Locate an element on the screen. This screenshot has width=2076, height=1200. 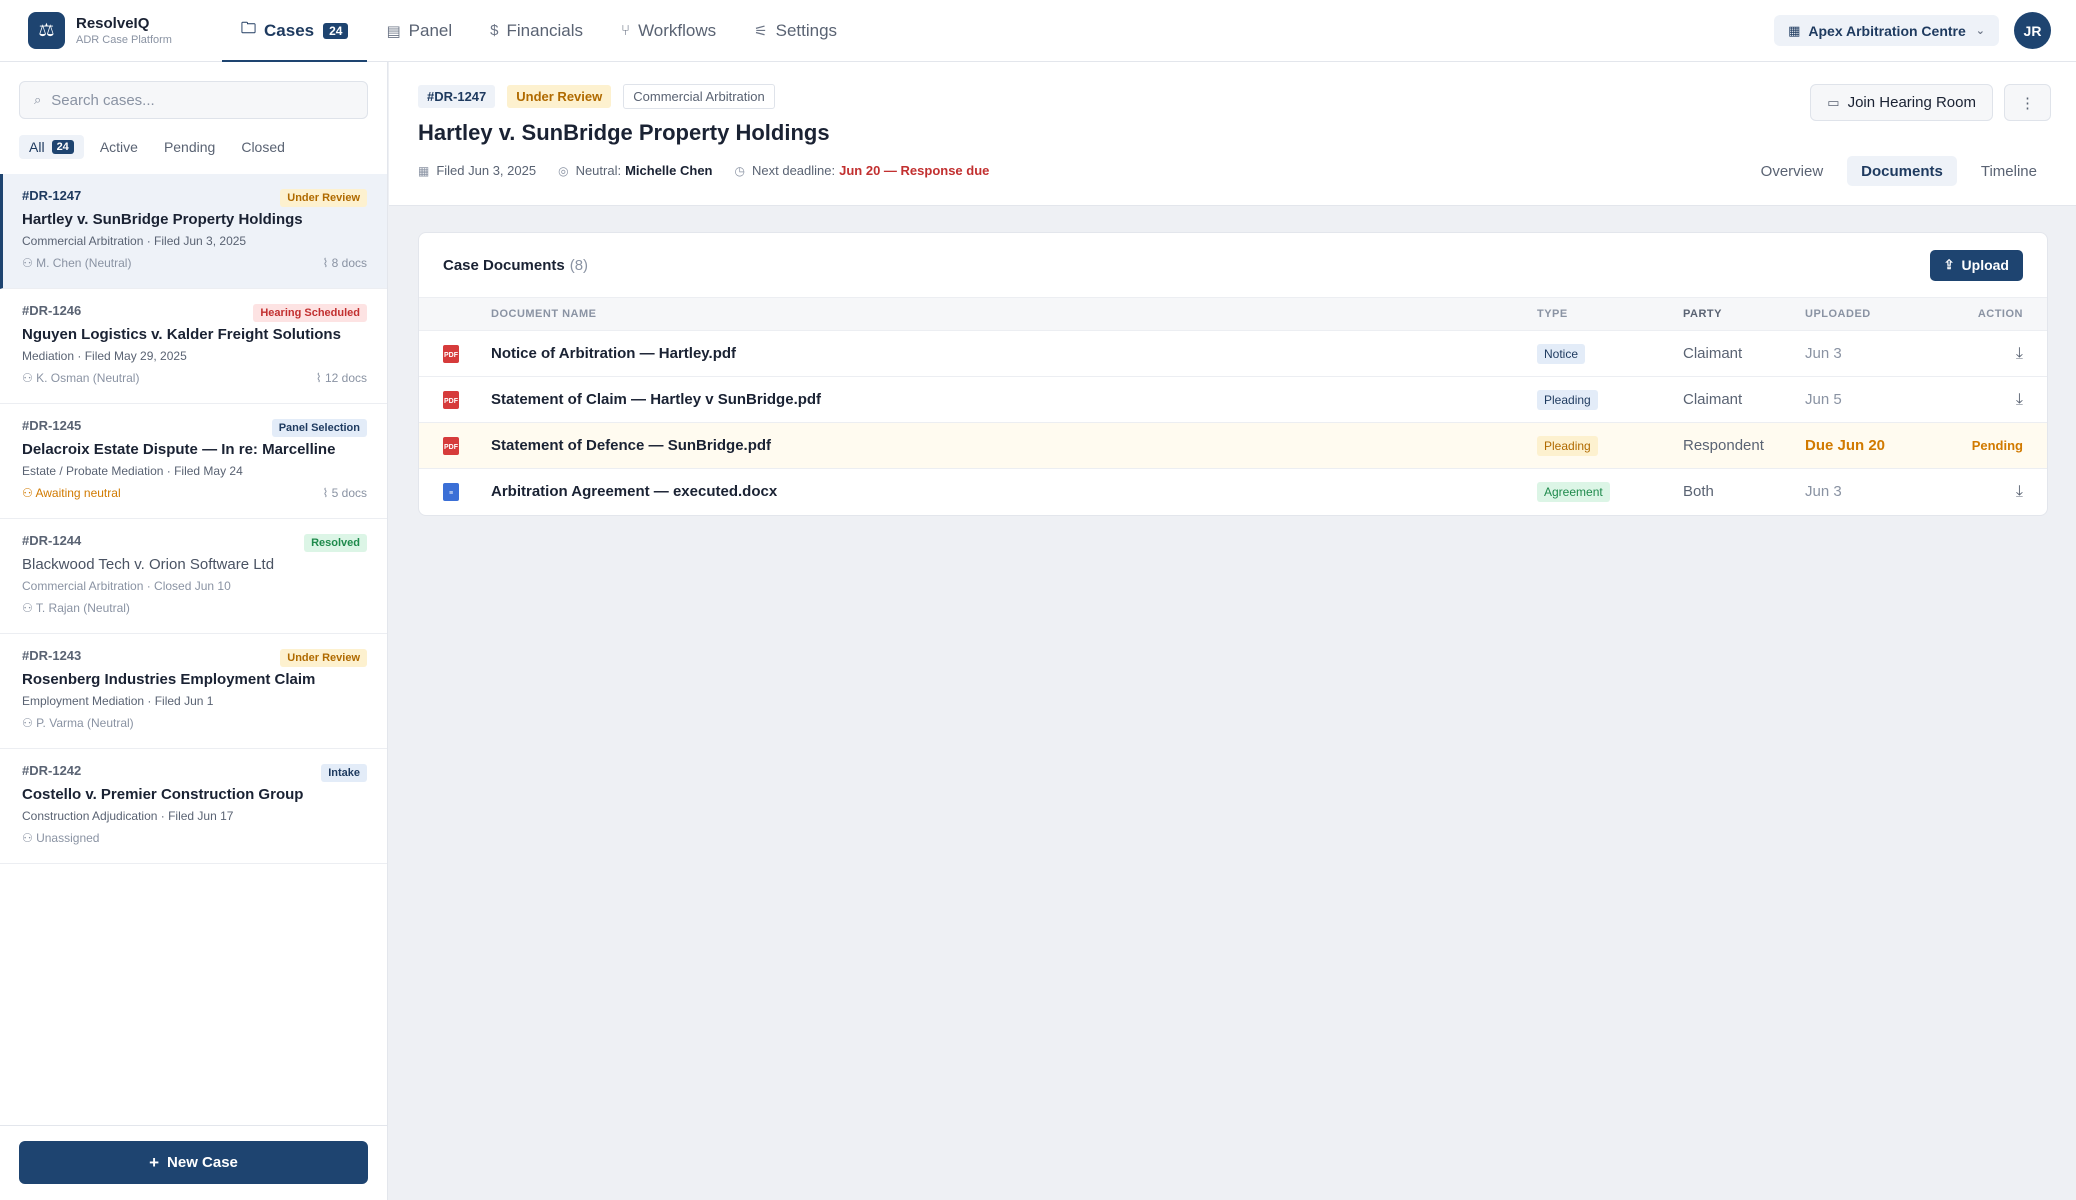
user-avatar: JR is located at coordinates (2032, 30).